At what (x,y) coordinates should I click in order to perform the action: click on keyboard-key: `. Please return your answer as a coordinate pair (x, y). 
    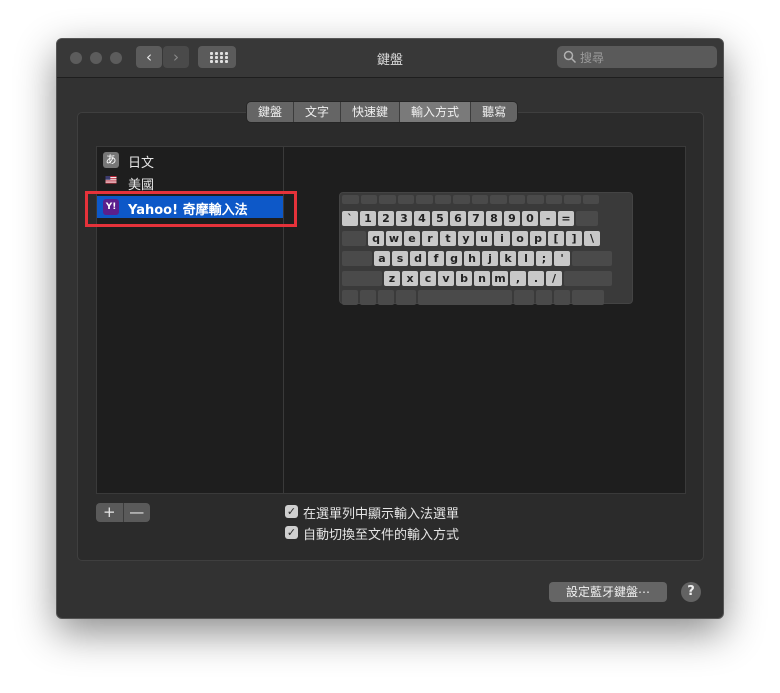
    Looking at the image, I should click on (350, 218).